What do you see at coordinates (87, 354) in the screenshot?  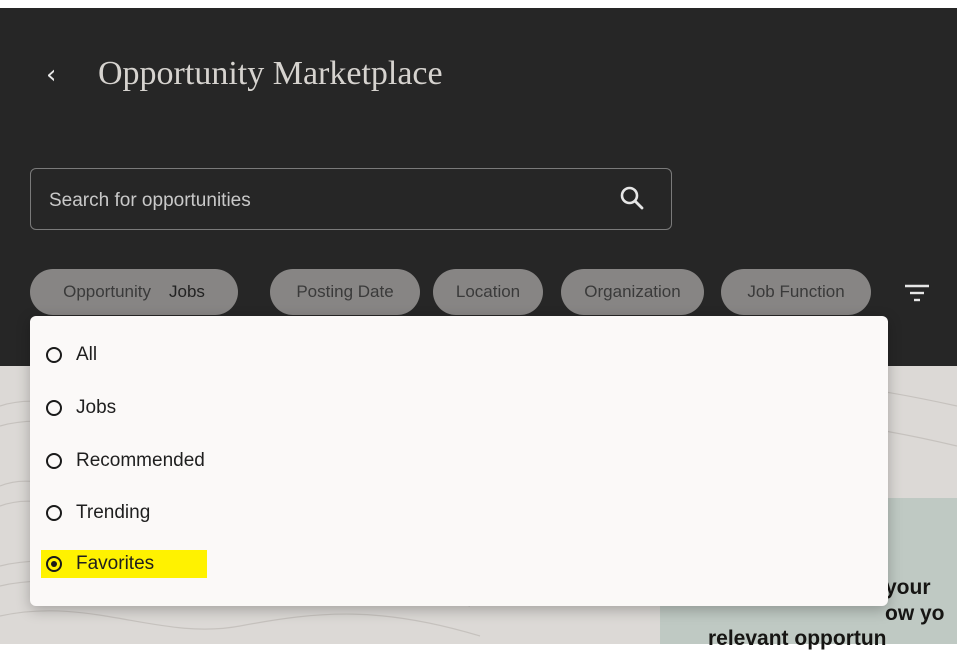 I see `option-label: All` at bounding box center [87, 354].